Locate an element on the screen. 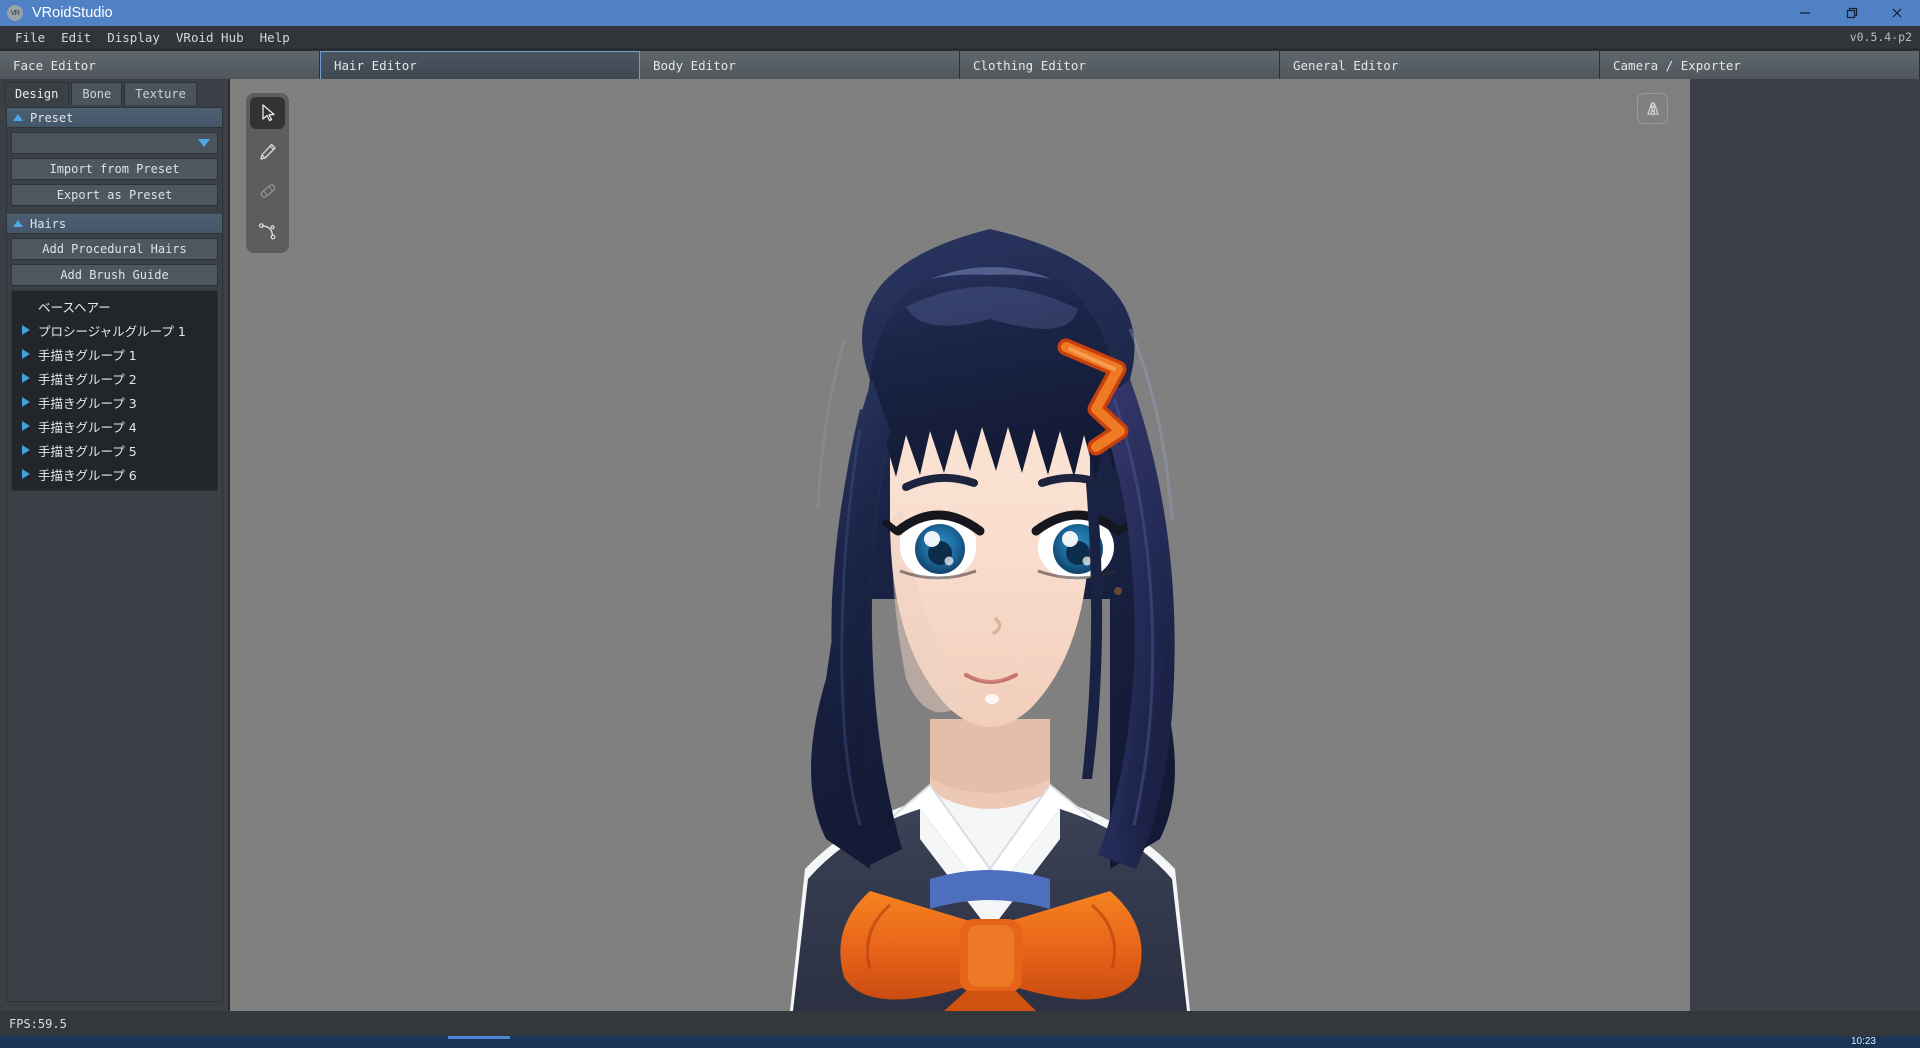 This screenshot has width=1920, height=1048. bandage-tool is located at coordinates (267, 191).